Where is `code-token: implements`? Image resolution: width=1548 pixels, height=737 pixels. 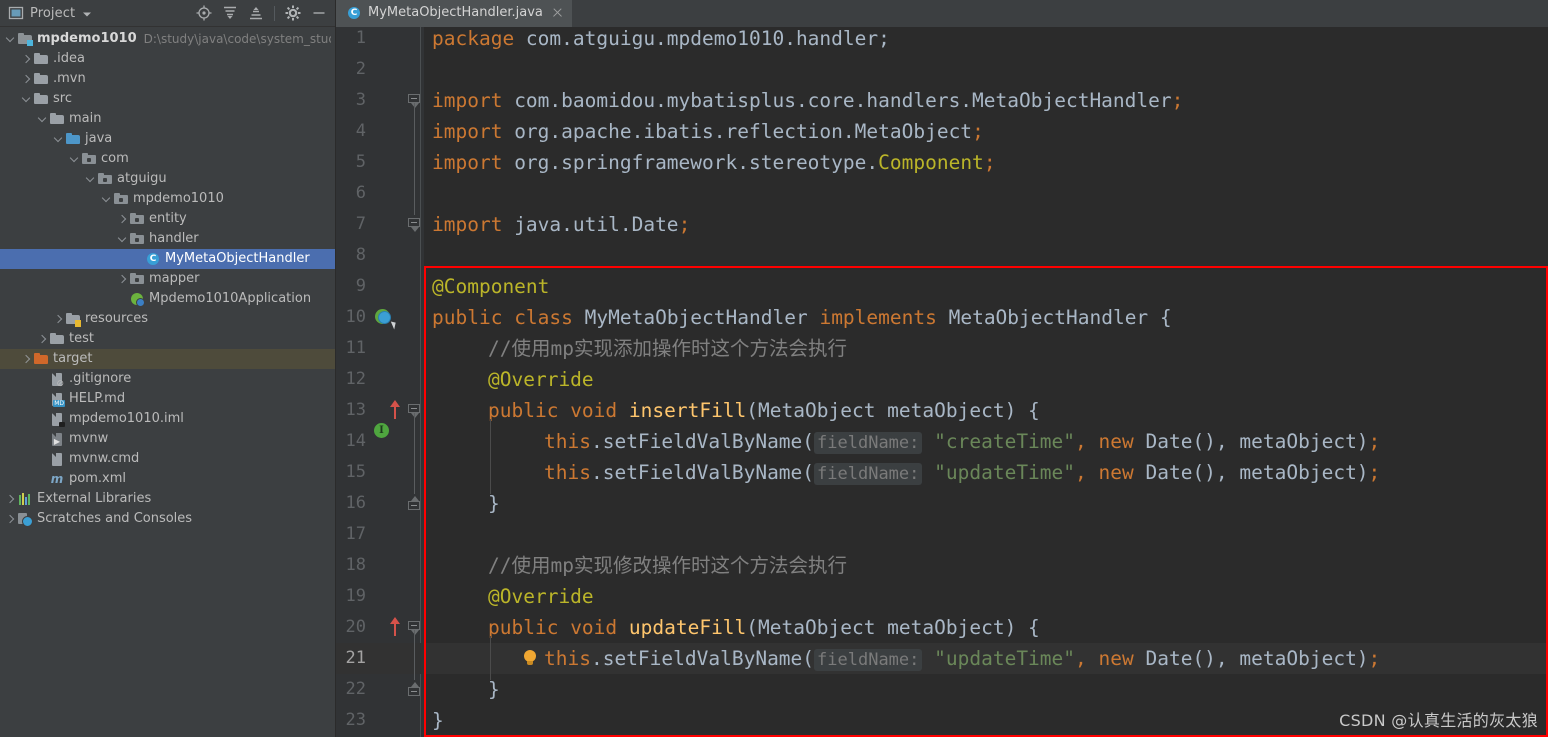
code-token: implements is located at coordinates (884, 317).